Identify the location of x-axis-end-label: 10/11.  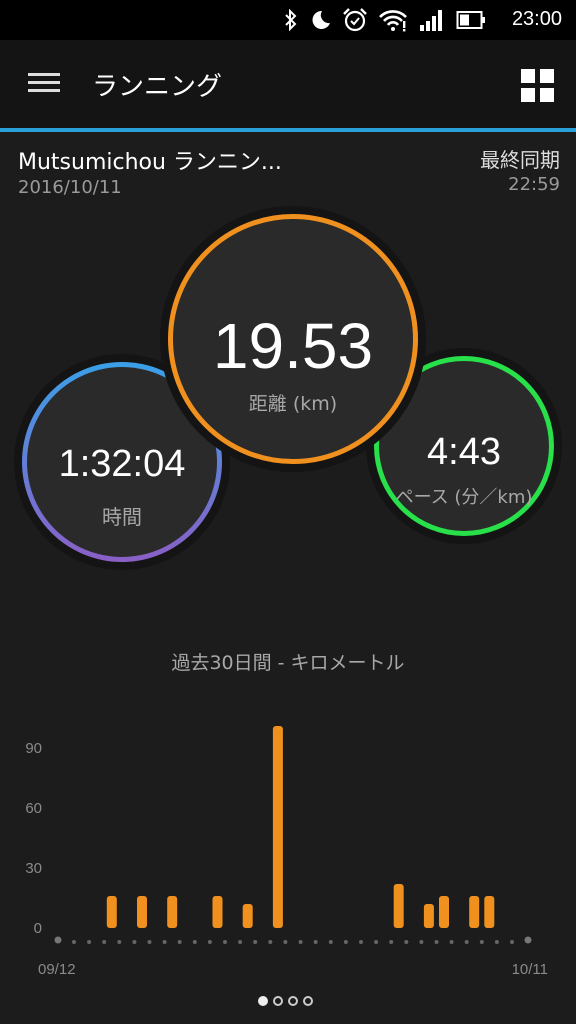
(530, 969).